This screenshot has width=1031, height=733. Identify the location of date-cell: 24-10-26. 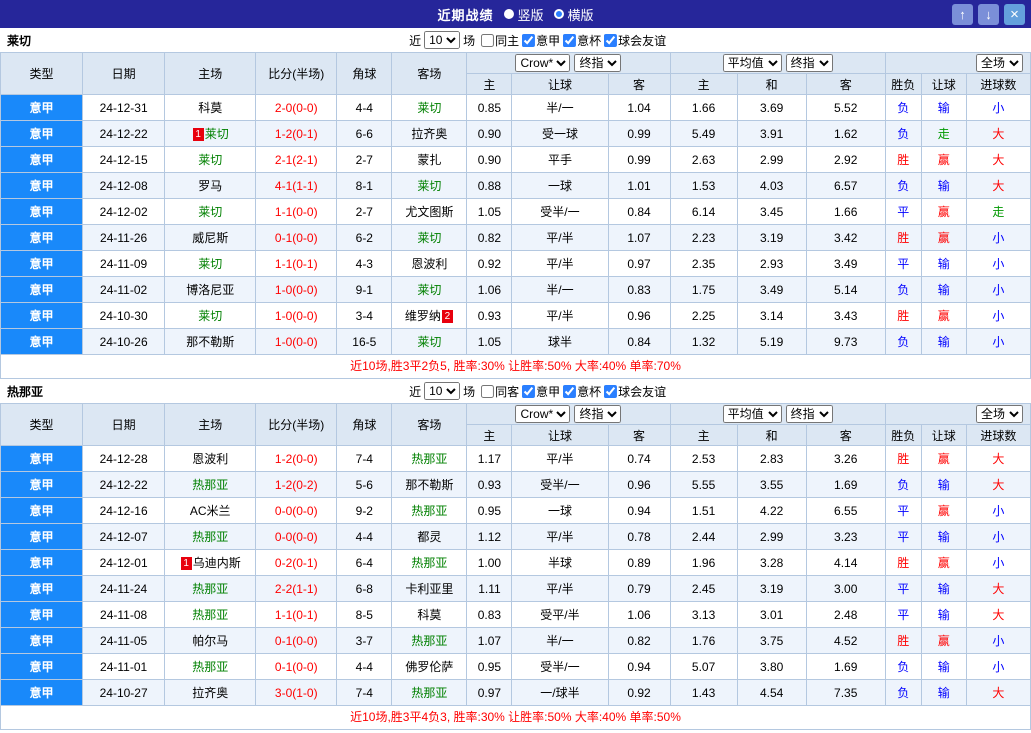
(124, 341).